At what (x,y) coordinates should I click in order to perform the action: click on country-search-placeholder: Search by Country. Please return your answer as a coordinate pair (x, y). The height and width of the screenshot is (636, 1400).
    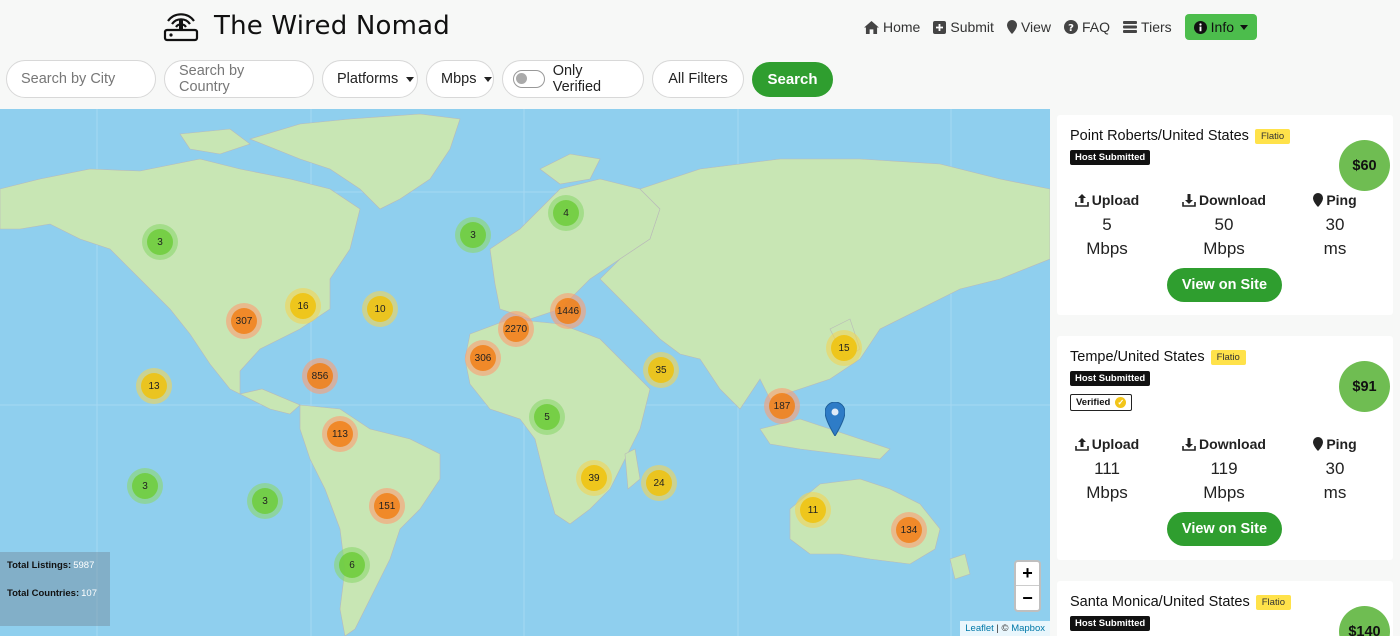
    Looking at the image, I should click on (212, 79).